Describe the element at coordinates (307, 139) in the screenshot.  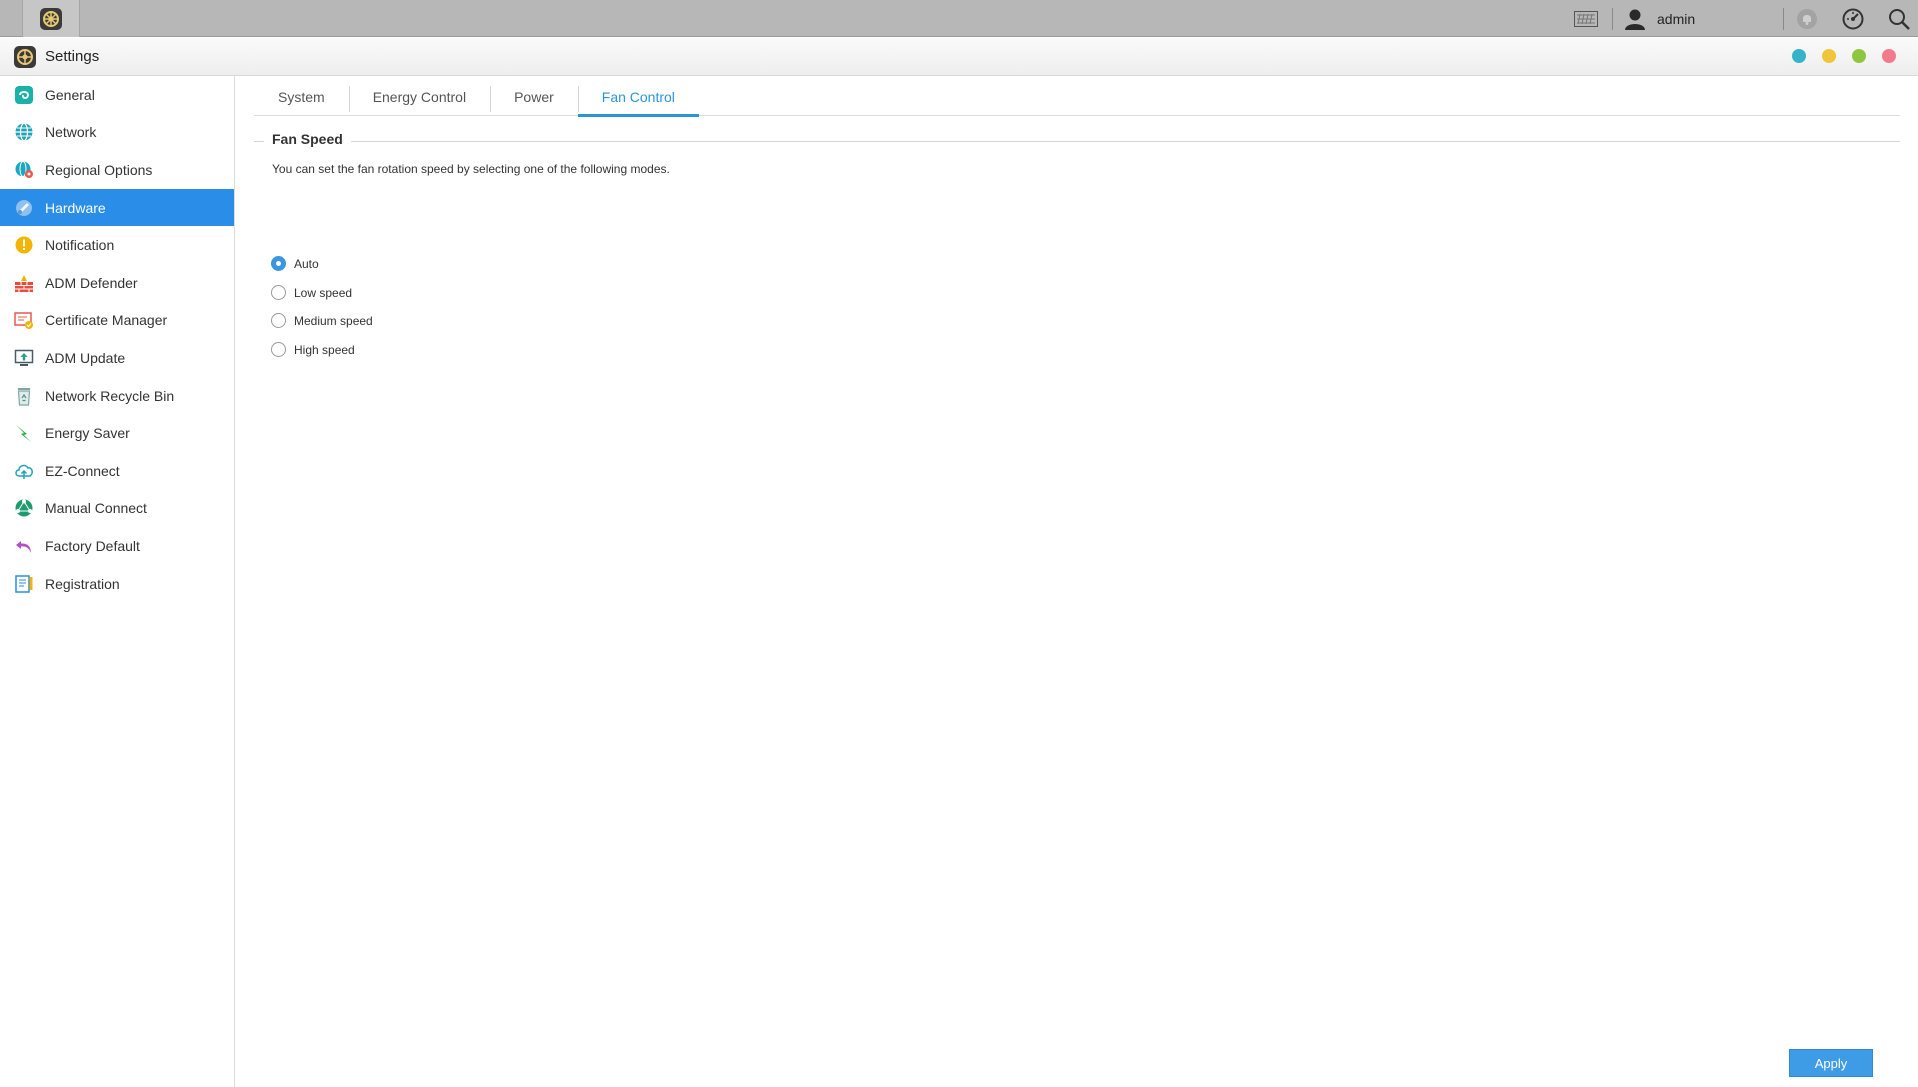
I see `fan-speed-legend: Fan Speed` at that location.